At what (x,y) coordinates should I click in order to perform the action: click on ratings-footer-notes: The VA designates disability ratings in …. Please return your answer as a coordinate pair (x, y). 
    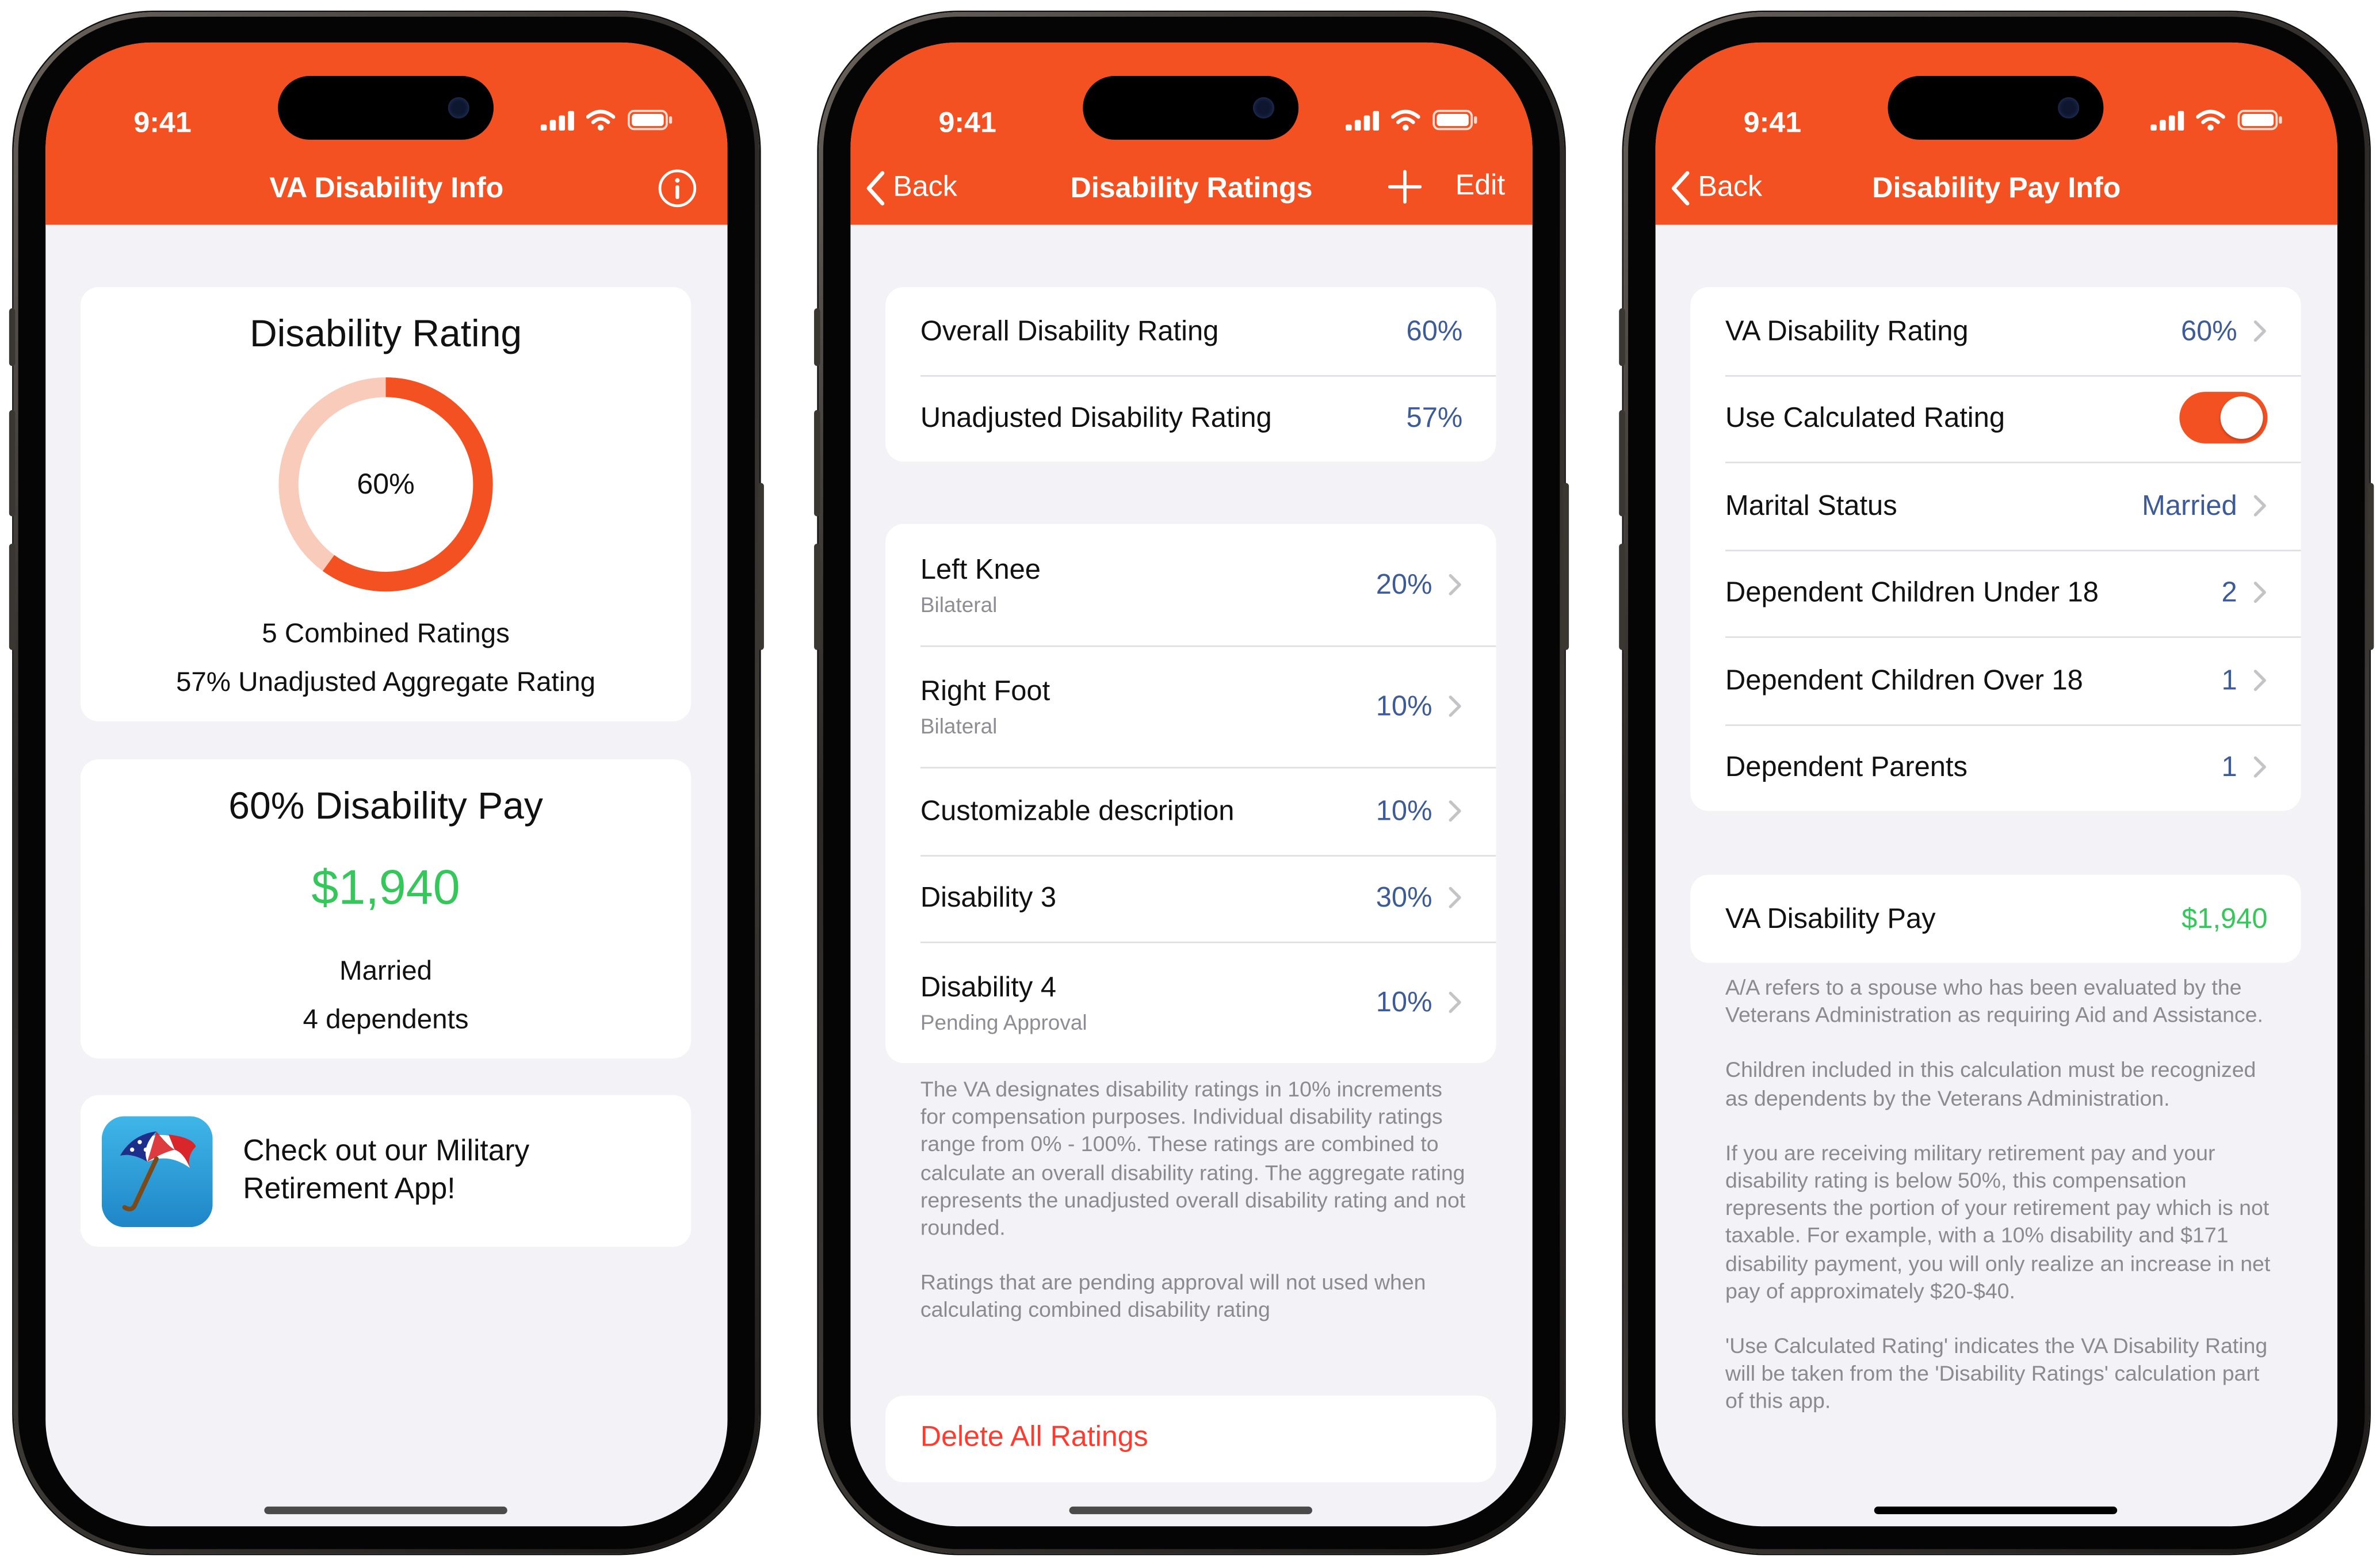
    Looking at the image, I should click on (1193, 1201).